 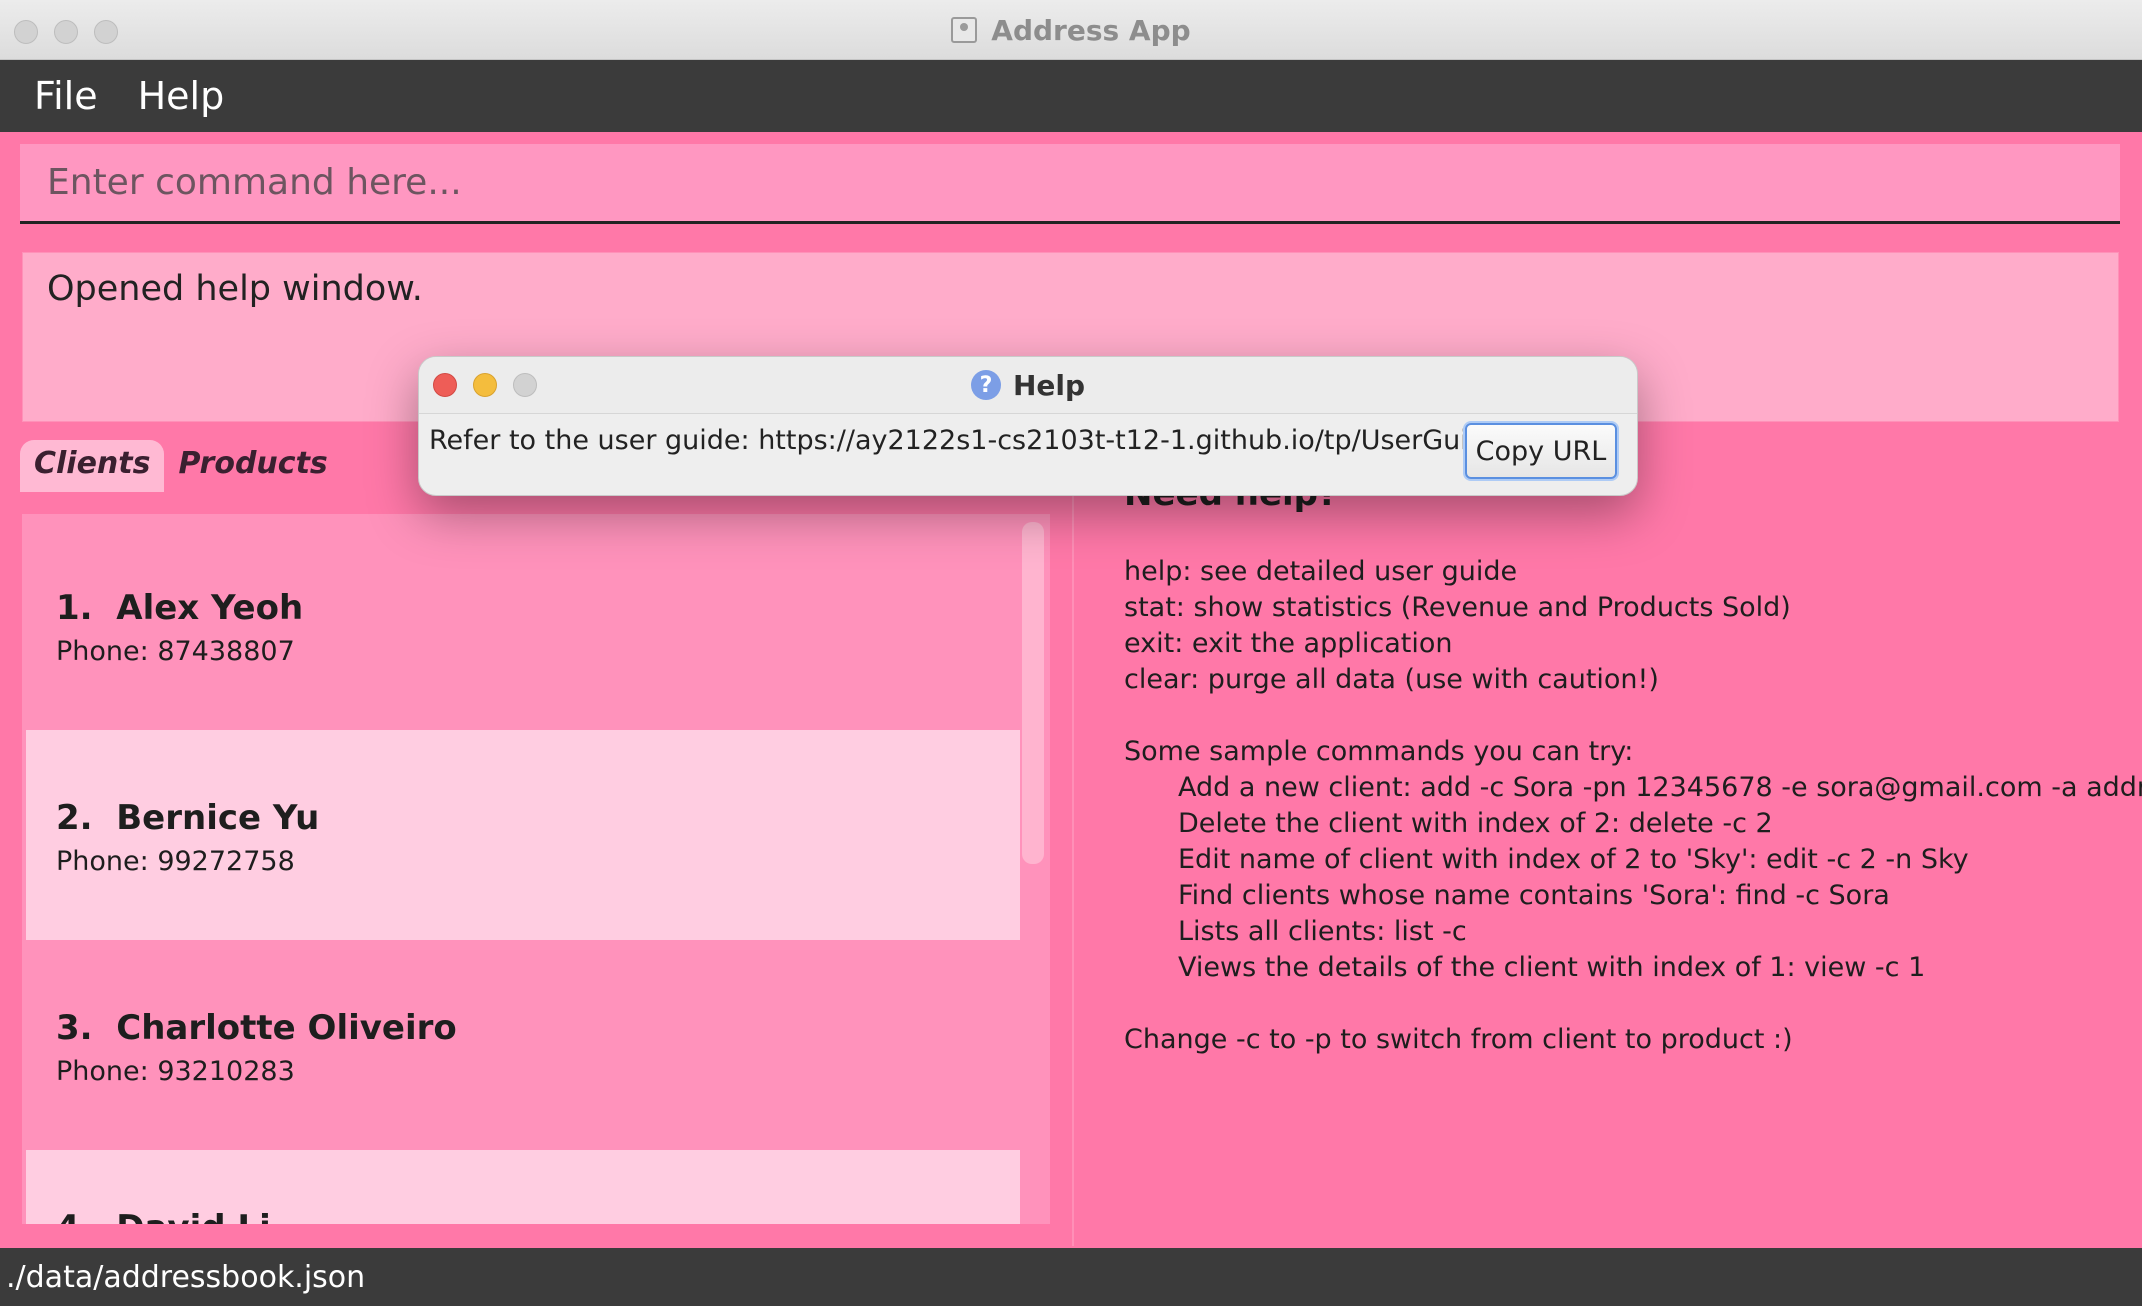 I want to click on question-icon: ?, so click(x=985, y=385).